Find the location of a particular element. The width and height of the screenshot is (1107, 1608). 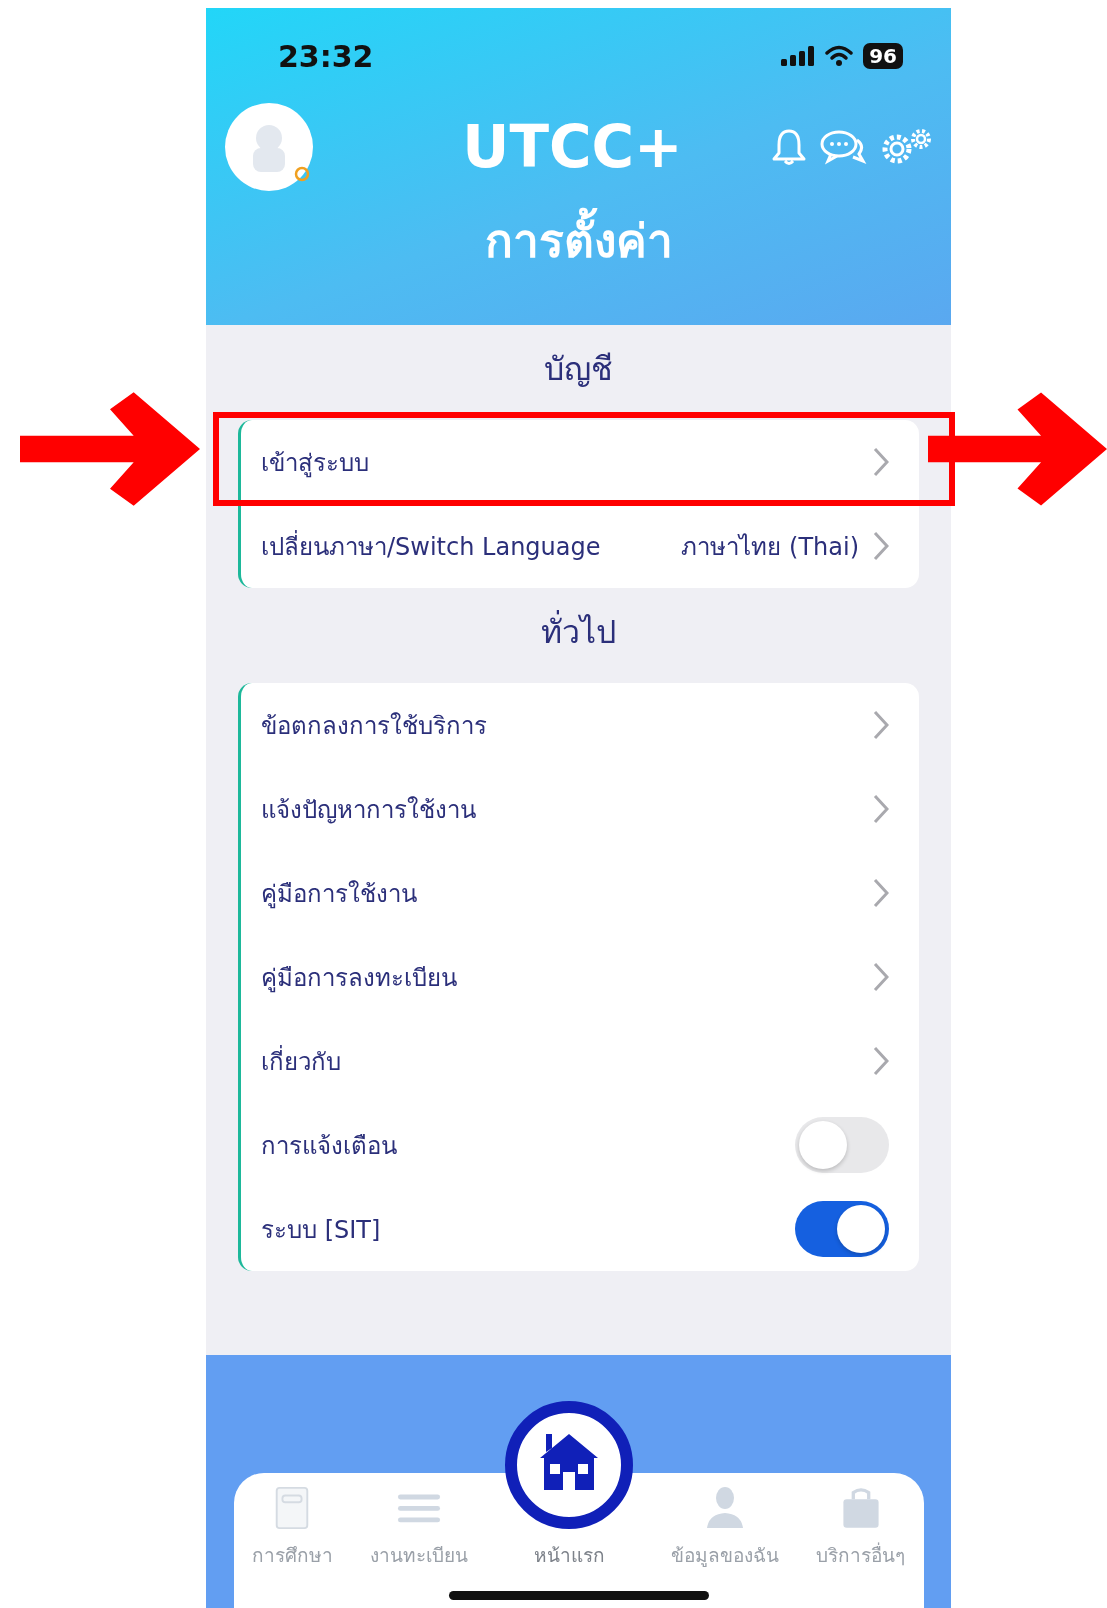

status-time: 23:32 is located at coordinates (326, 56).